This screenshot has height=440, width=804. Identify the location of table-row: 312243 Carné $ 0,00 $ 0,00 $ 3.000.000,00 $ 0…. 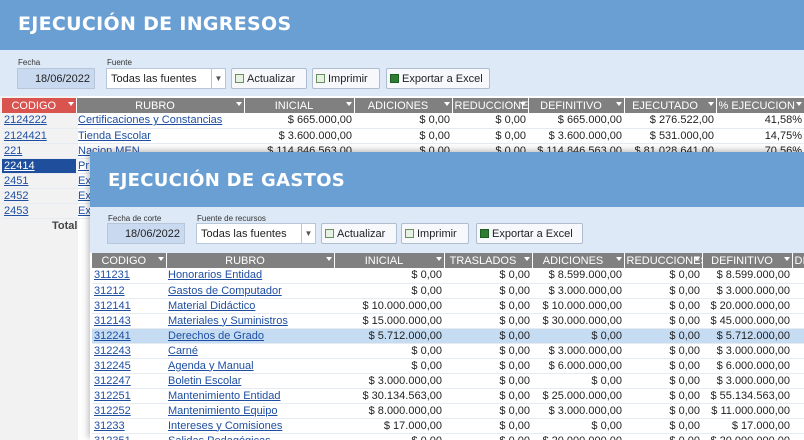
(448, 351).